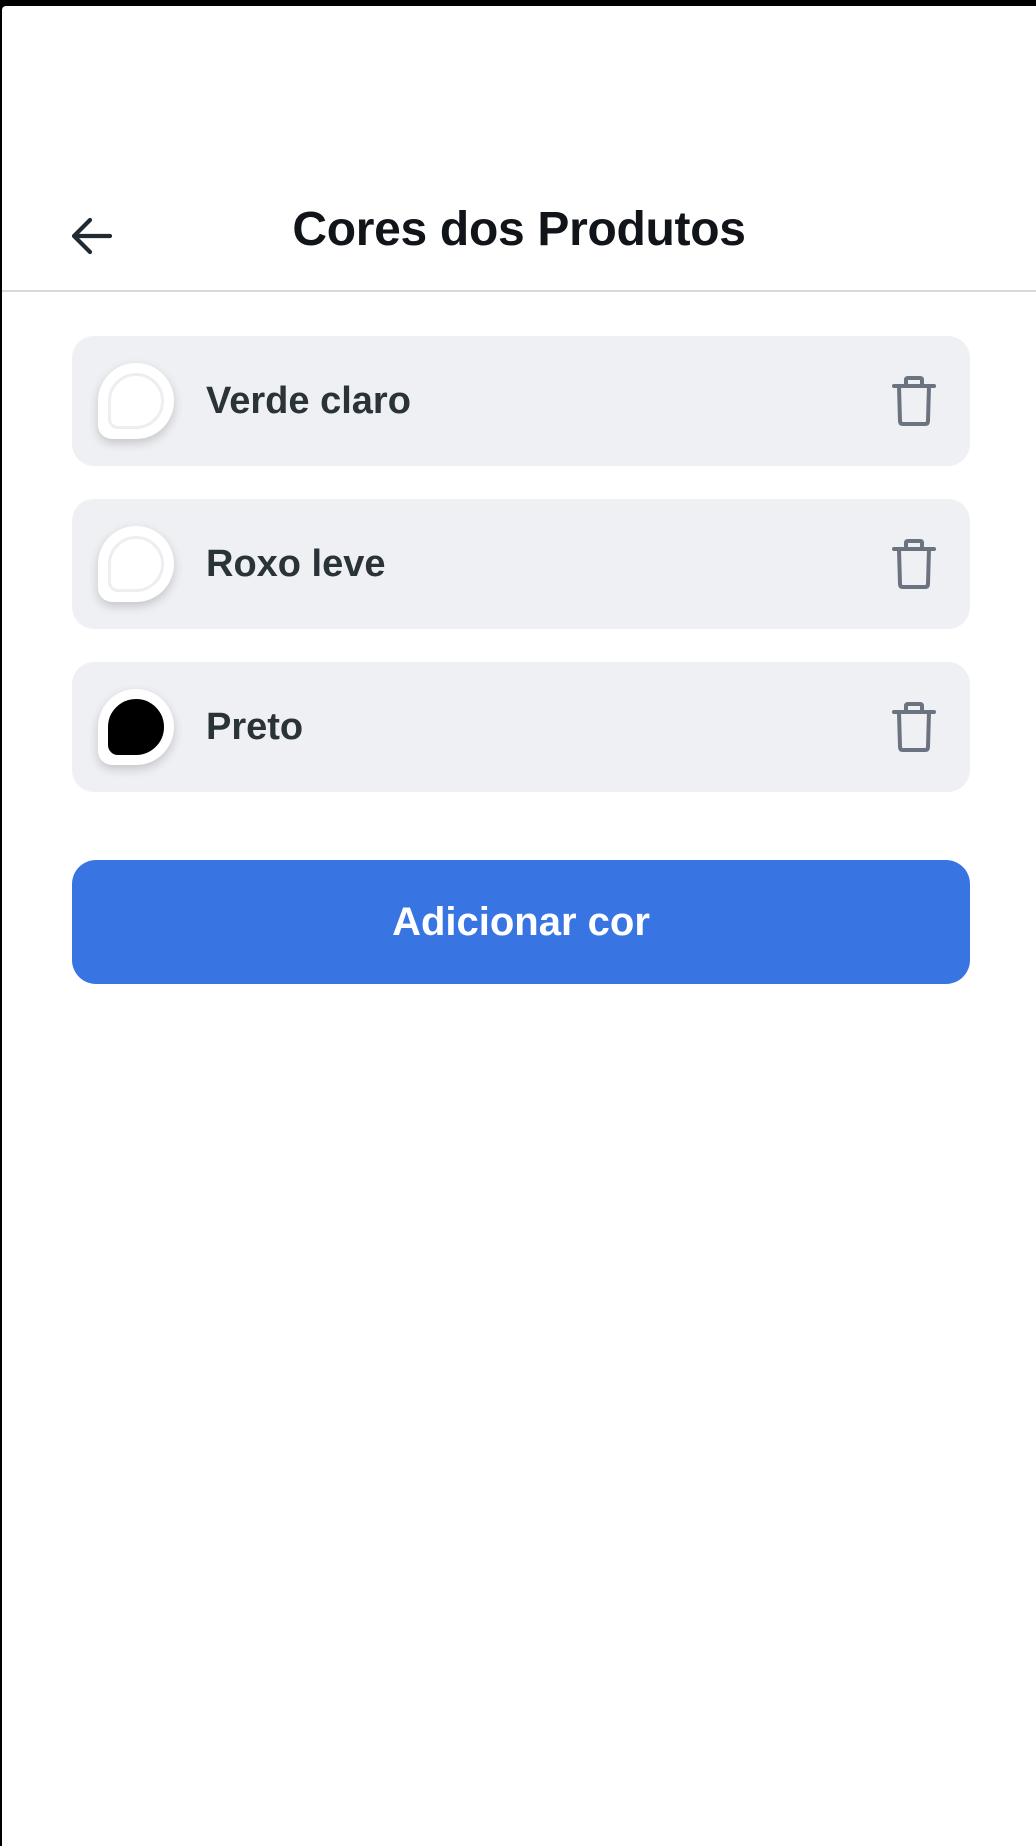 The height and width of the screenshot is (1846, 1036). What do you see at coordinates (296, 563) in the screenshot?
I see `color-name: Roxo leve` at bounding box center [296, 563].